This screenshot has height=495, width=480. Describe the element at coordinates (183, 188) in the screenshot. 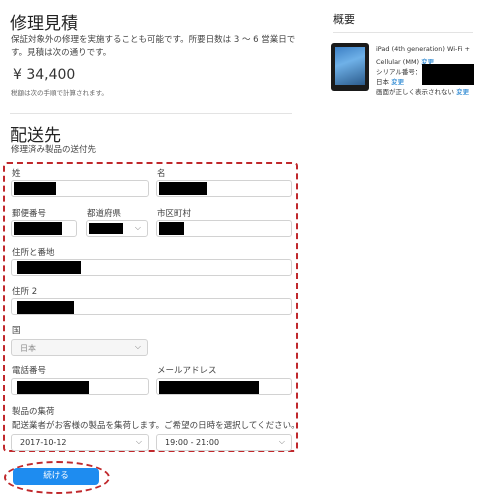

I see `redacted-first-name` at that location.